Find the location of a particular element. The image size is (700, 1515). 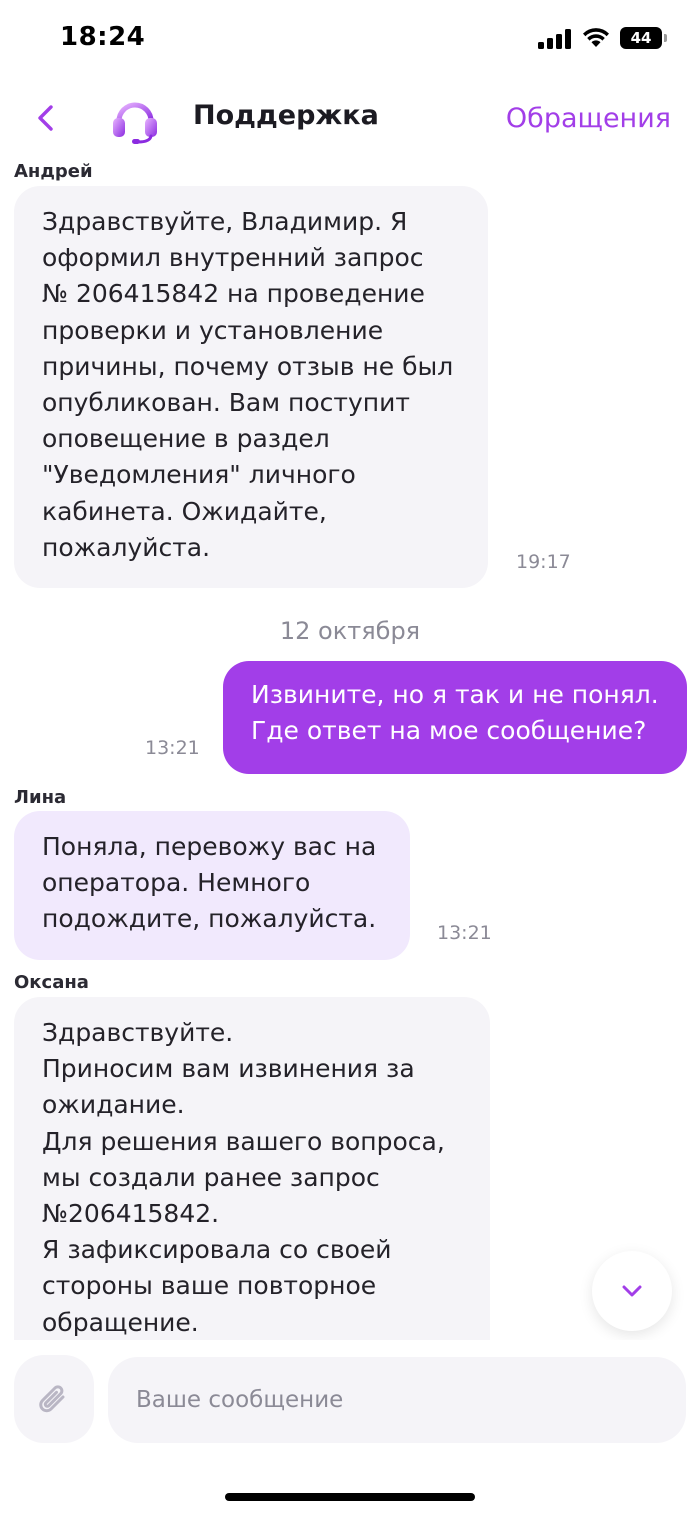

chat-header: Поддержка Обращения is located at coordinates (350, 119).